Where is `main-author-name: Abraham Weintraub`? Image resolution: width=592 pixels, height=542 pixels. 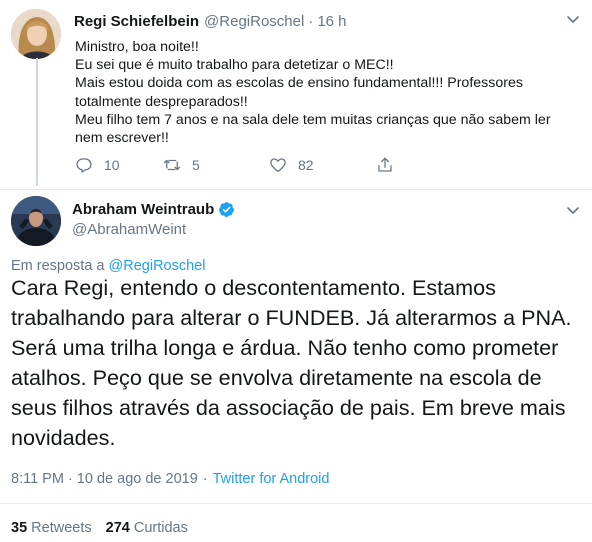
main-author-name: Abraham Weintraub is located at coordinates (143, 209).